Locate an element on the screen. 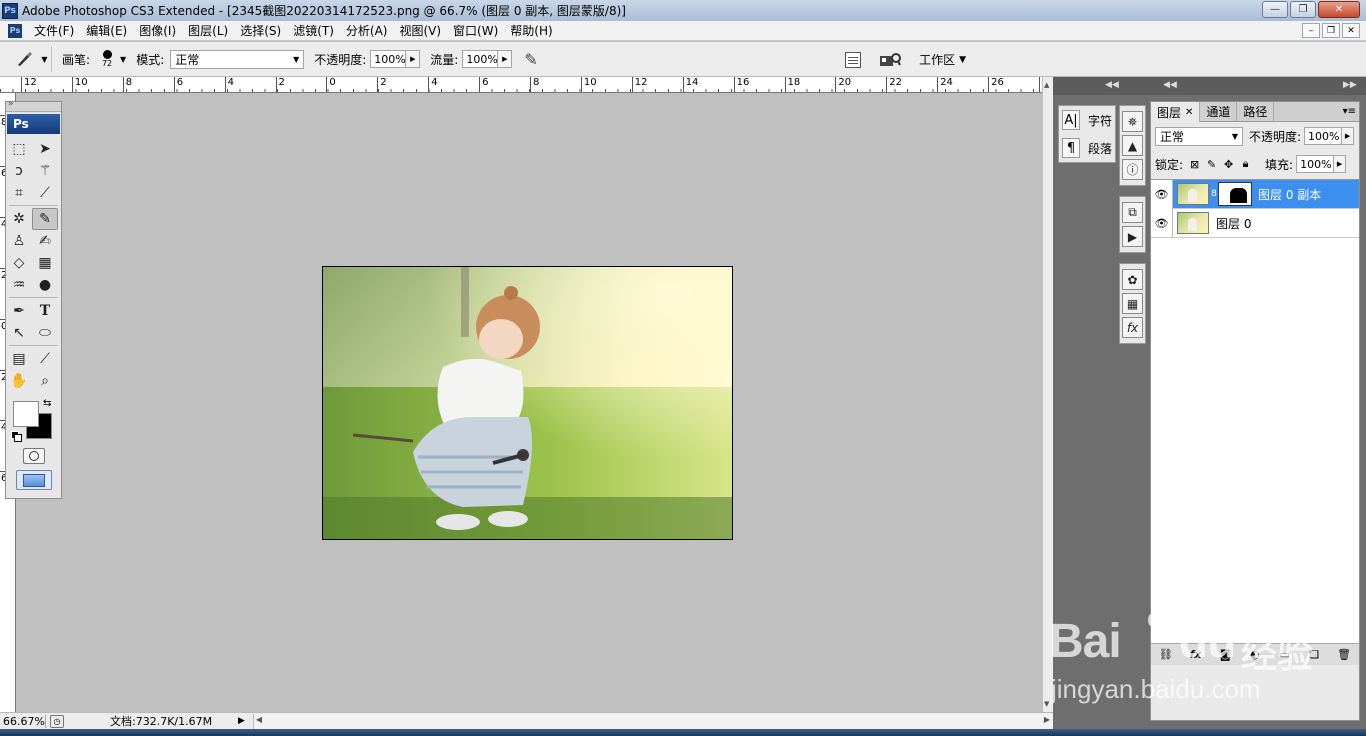 The height and width of the screenshot is (736, 1366). marquee-tool-icon: ⬚ is located at coordinates (19, 149).